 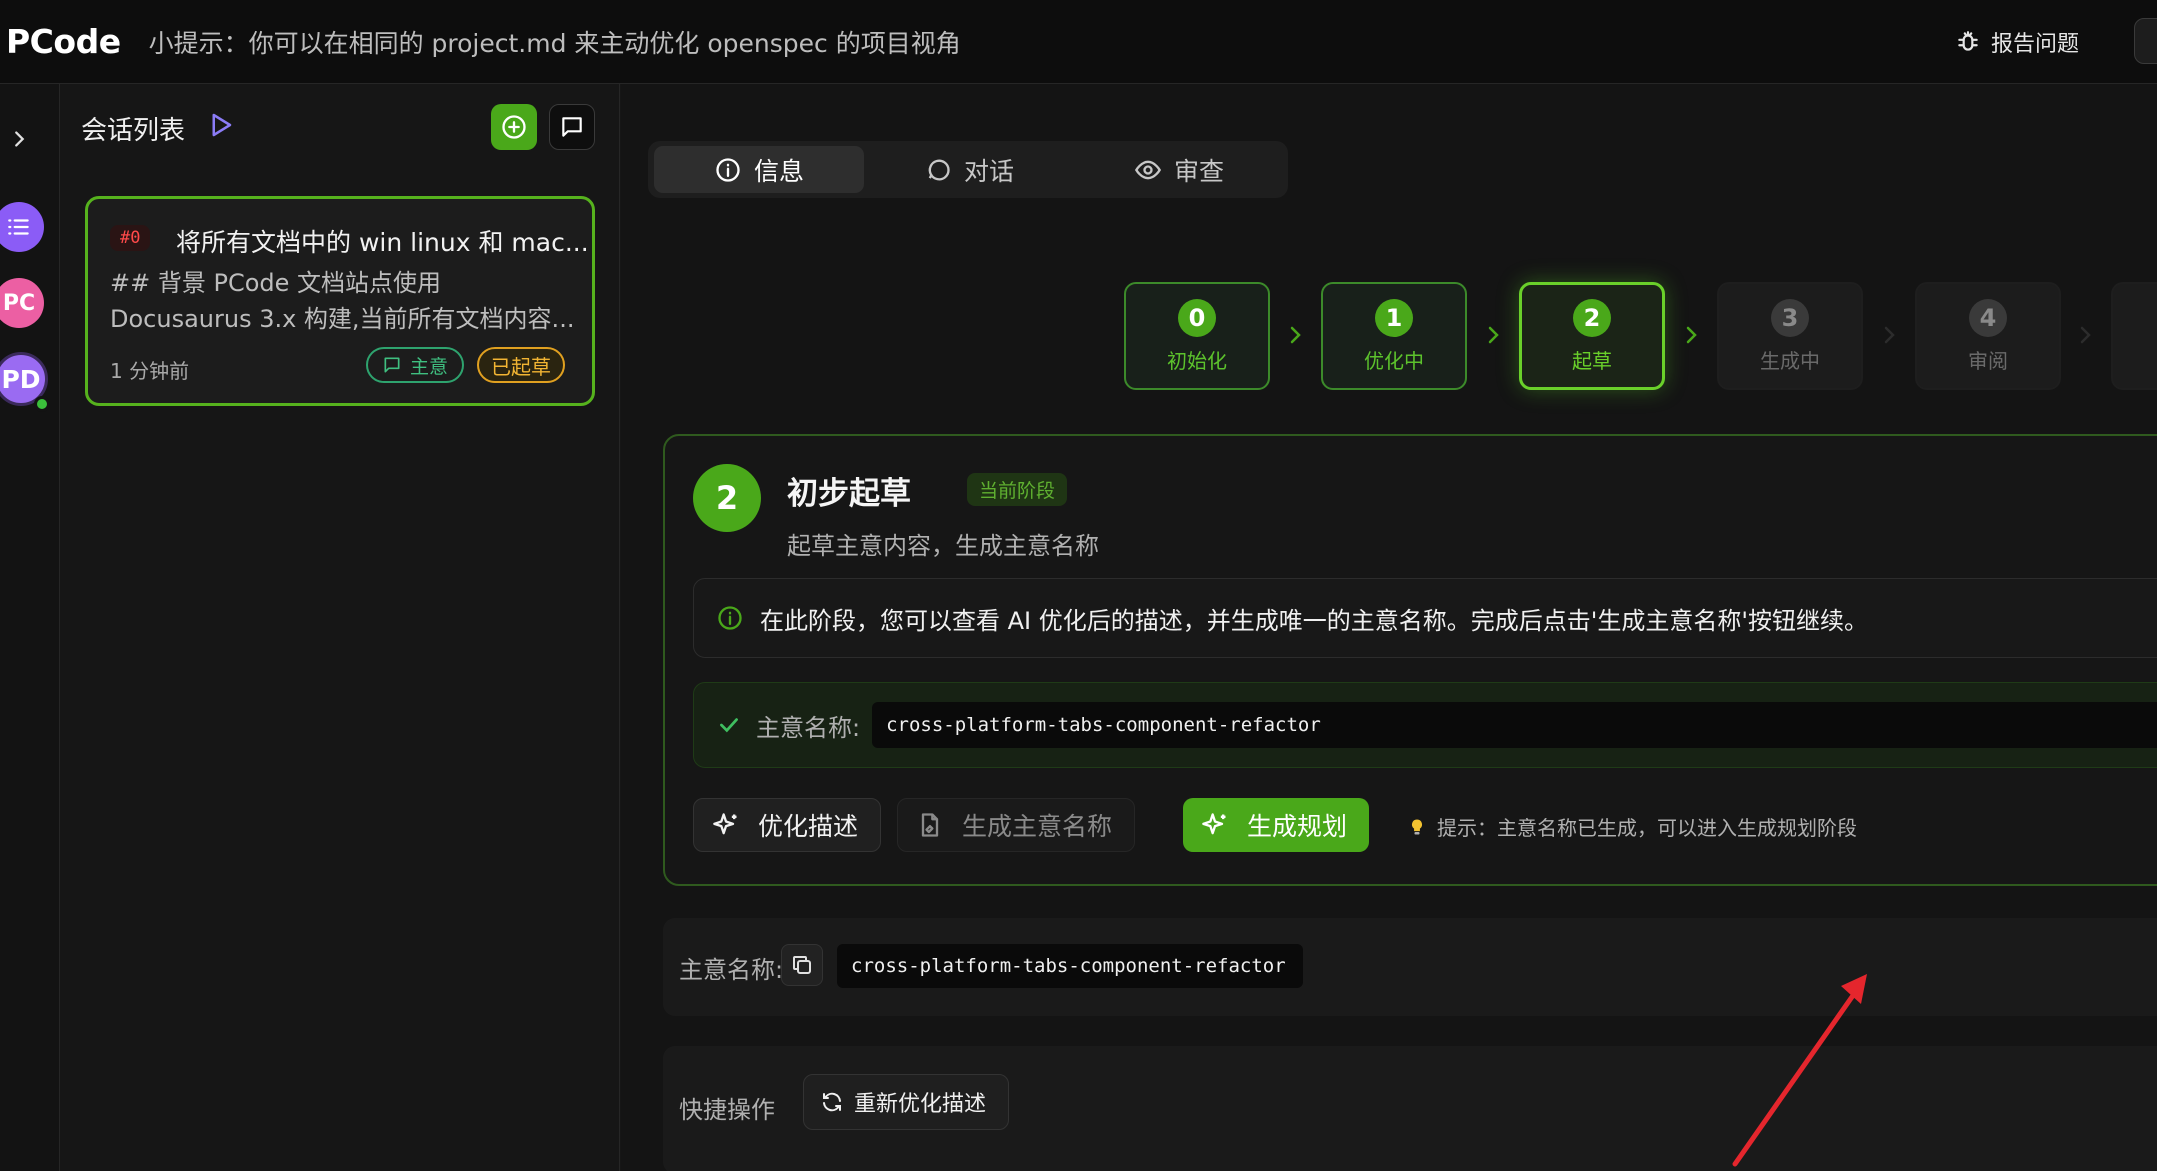 I want to click on online-status-dot, so click(x=42, y=404).